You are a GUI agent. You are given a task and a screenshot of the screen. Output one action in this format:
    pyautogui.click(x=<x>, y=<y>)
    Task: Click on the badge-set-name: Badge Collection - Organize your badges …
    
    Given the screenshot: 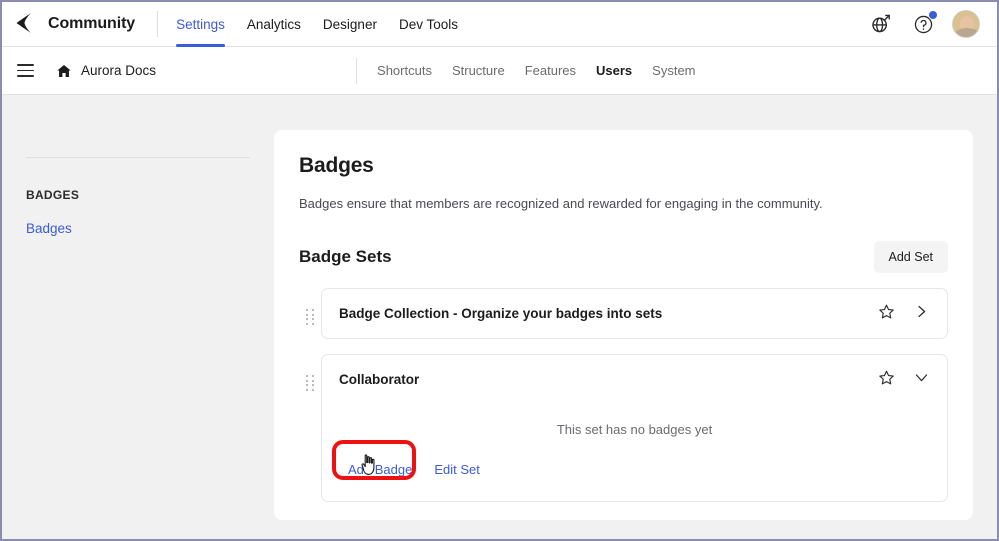 What is the action you would take?
    pyautogui.click(x=501, y=313)
    